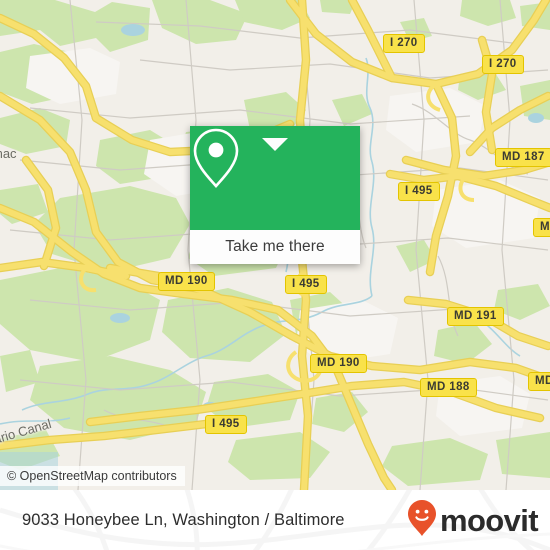 The image size is (550, 550). I want to click on moovit-smile-pin-icon, so click(422, 520).